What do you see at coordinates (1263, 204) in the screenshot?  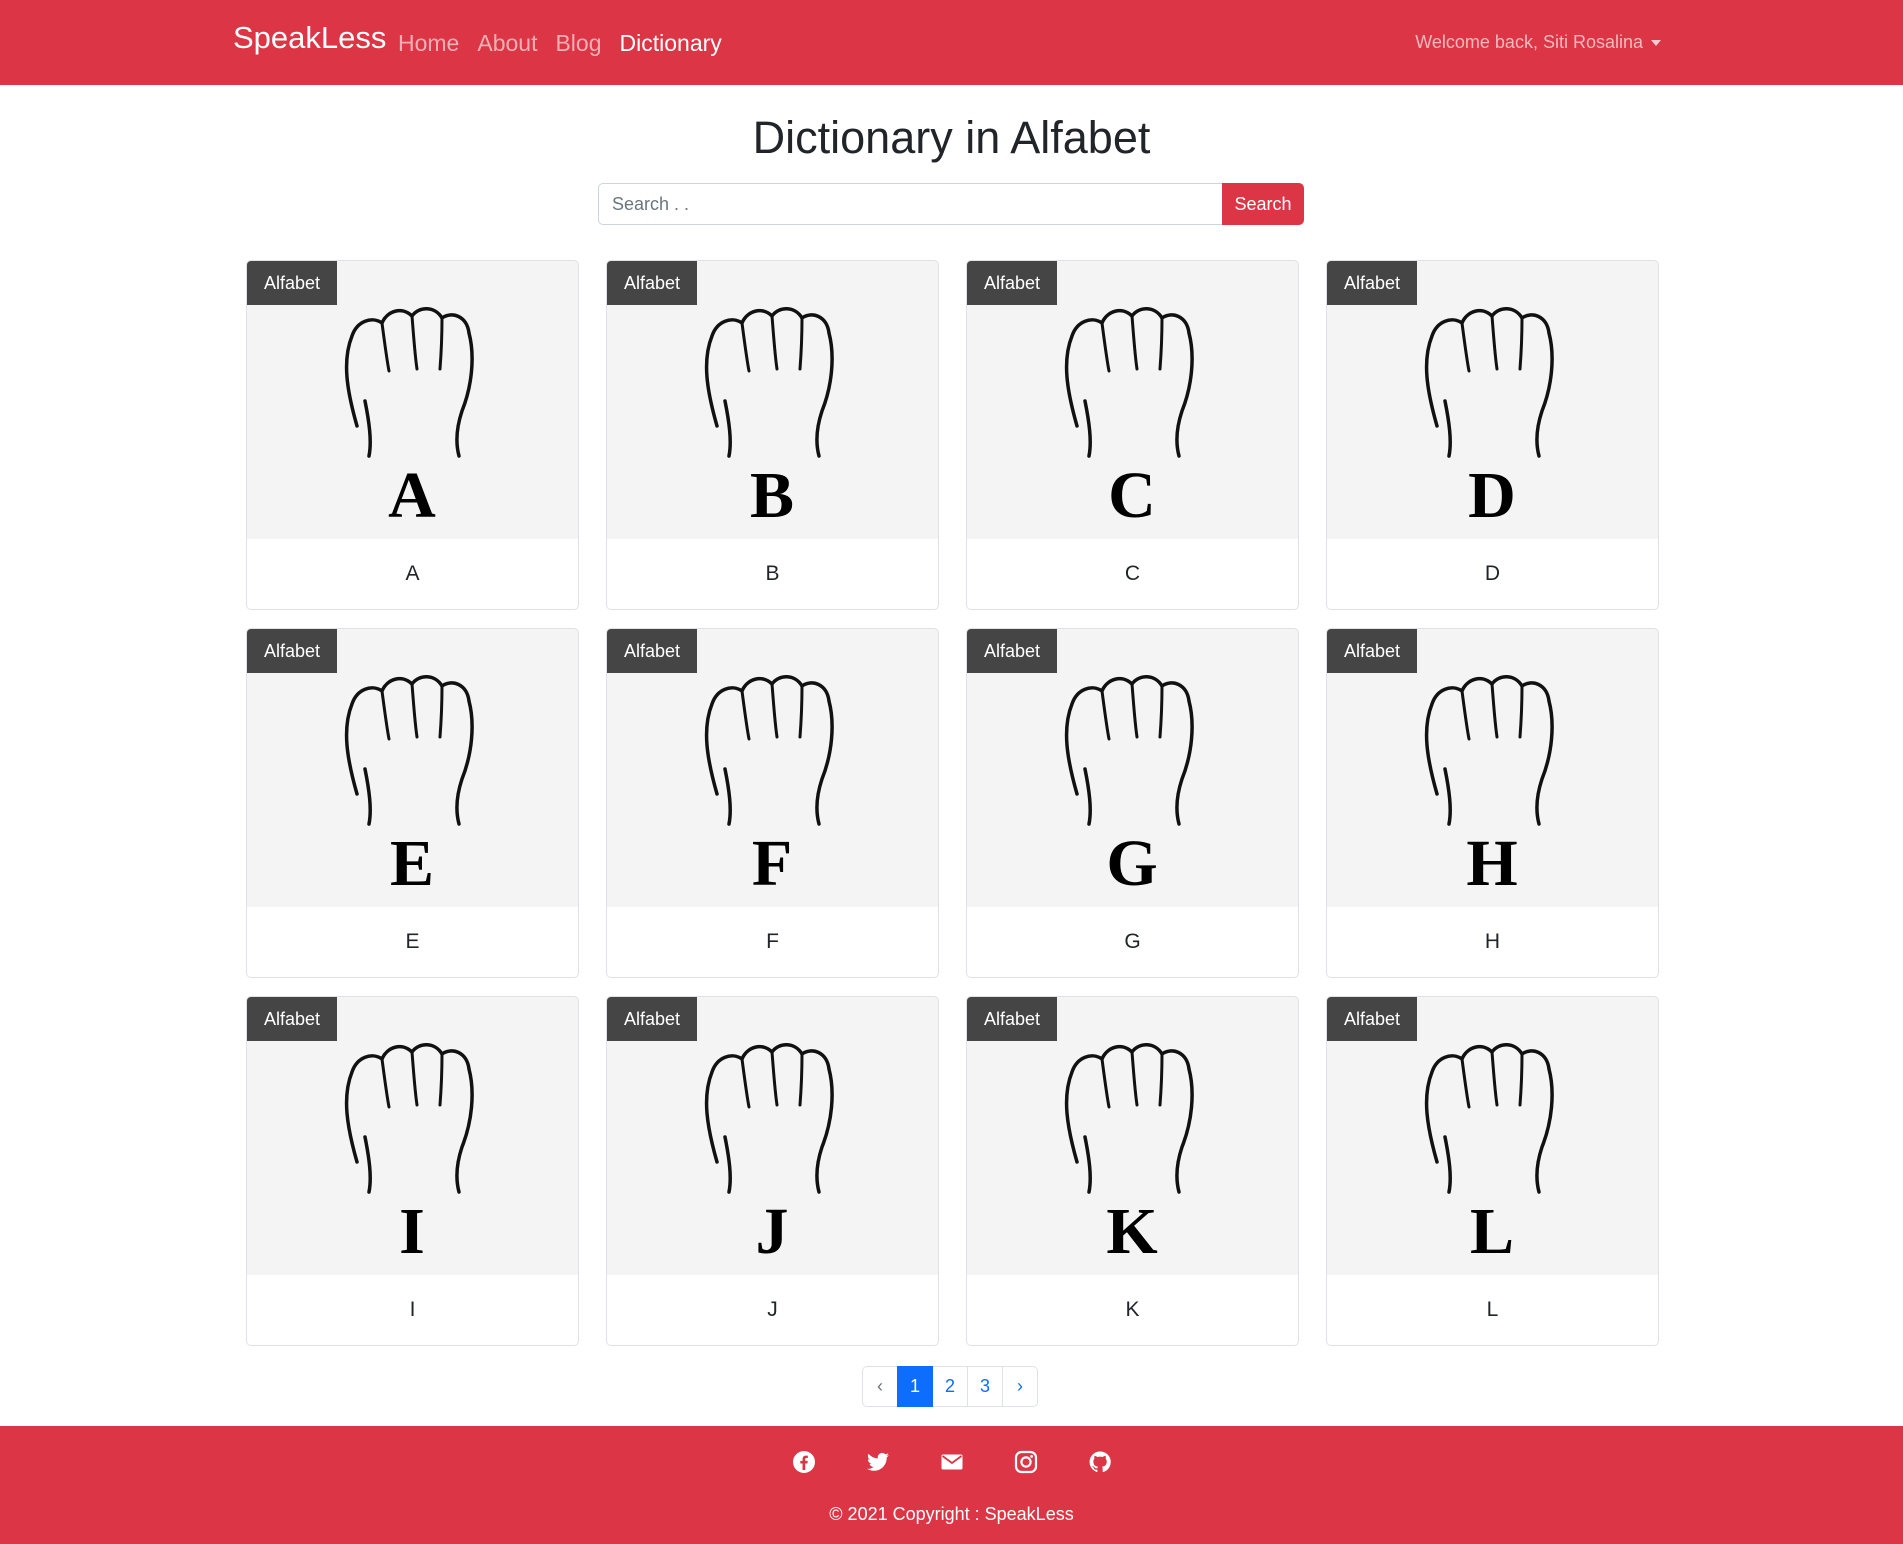 I see `search-button: Search` at bounding box center [1263, 204].